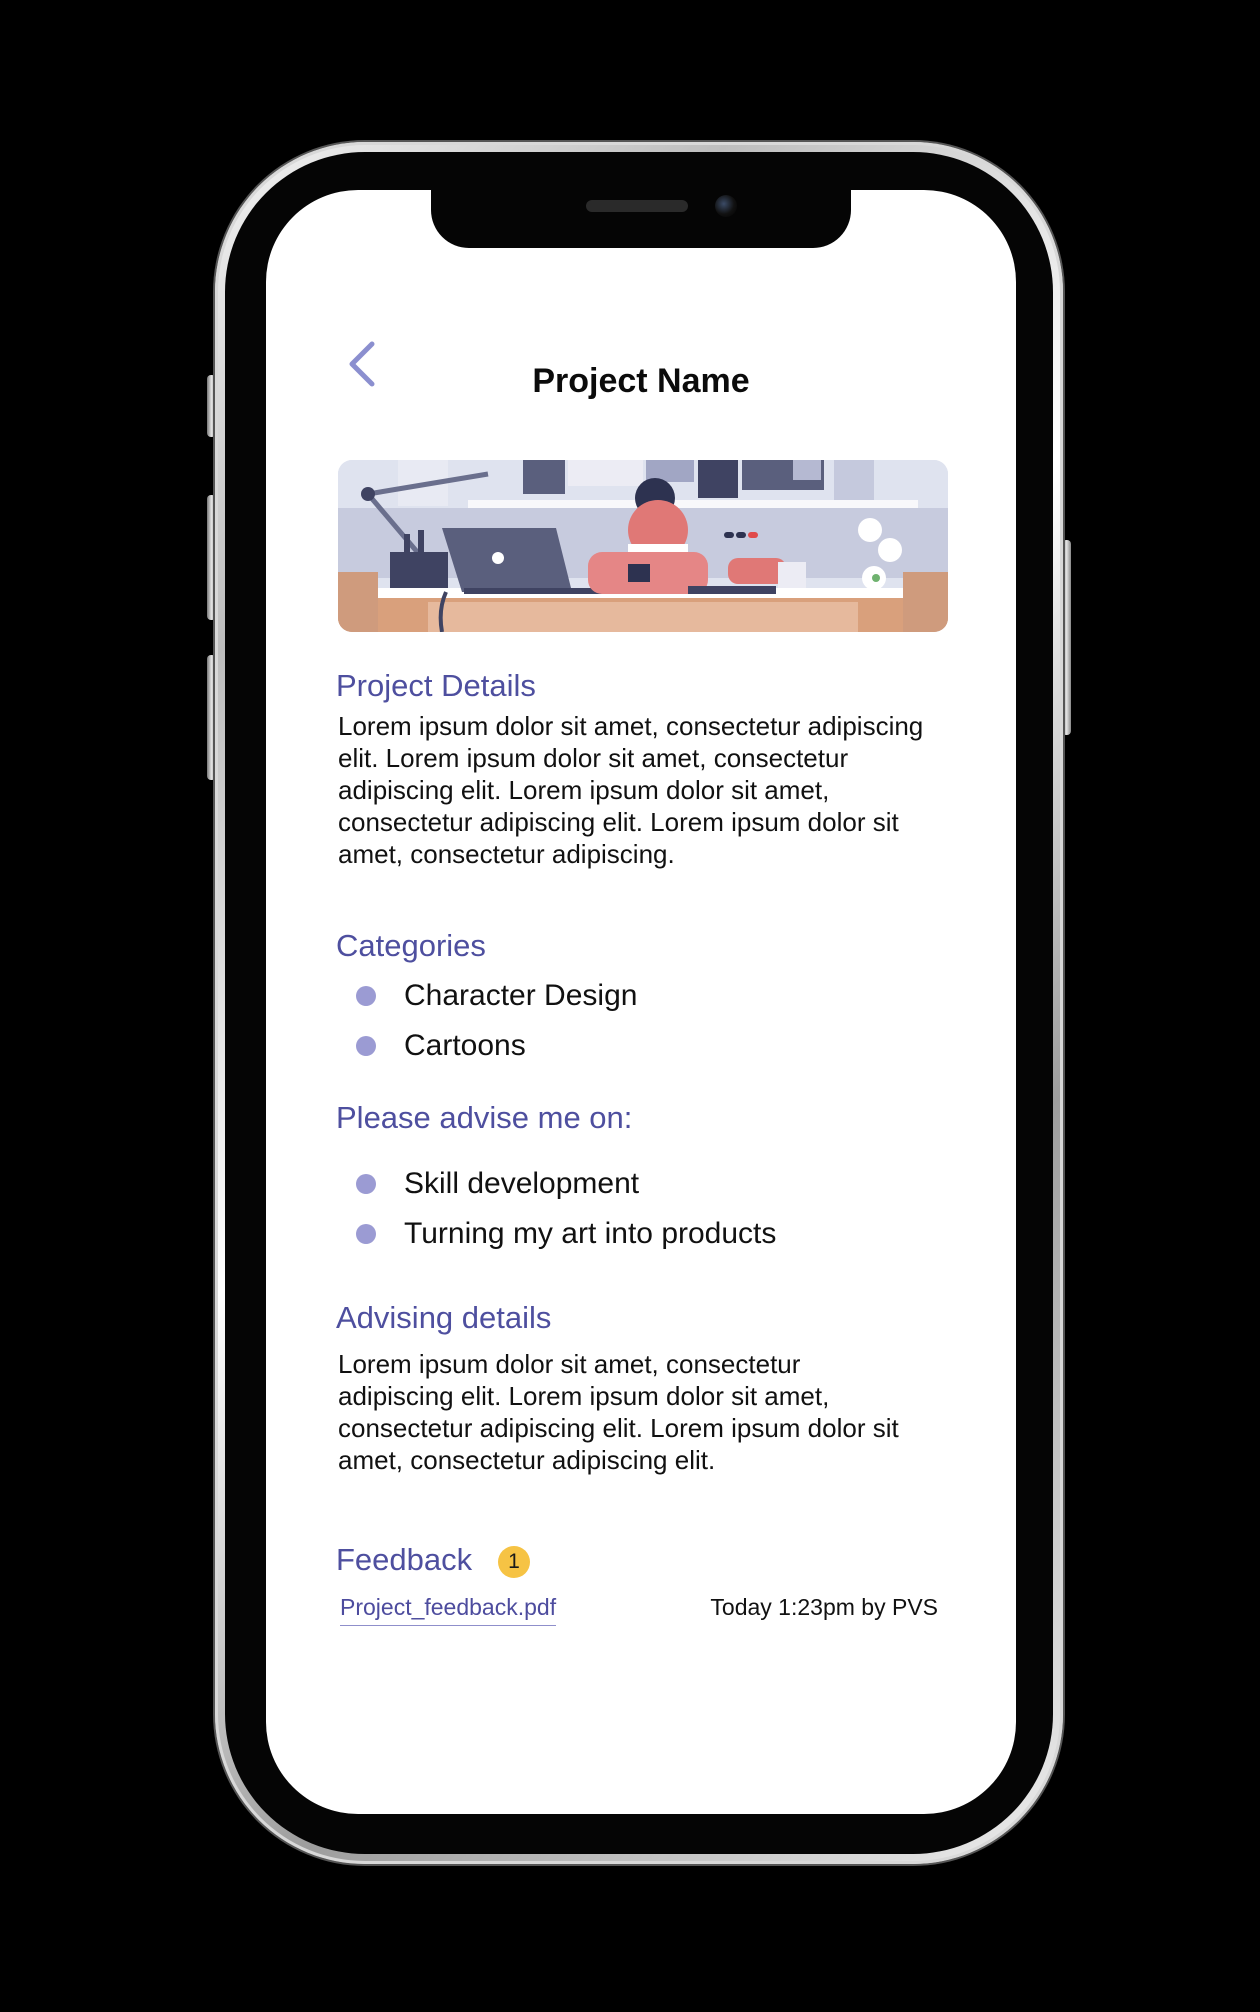 The image size is (1260, 2012). I want to click on category-list-item: Cartoons, so click(441, 1046).